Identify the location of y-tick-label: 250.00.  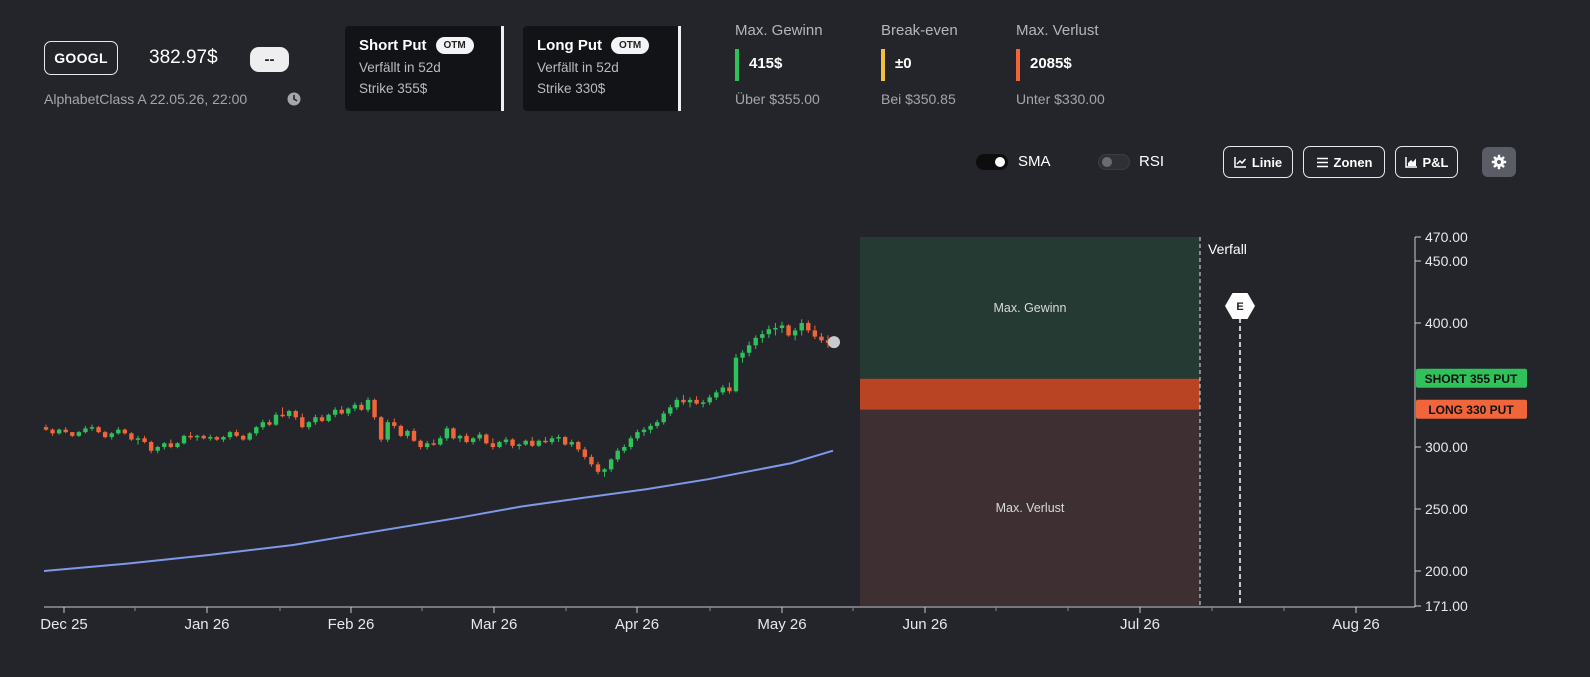
(1446, 509).